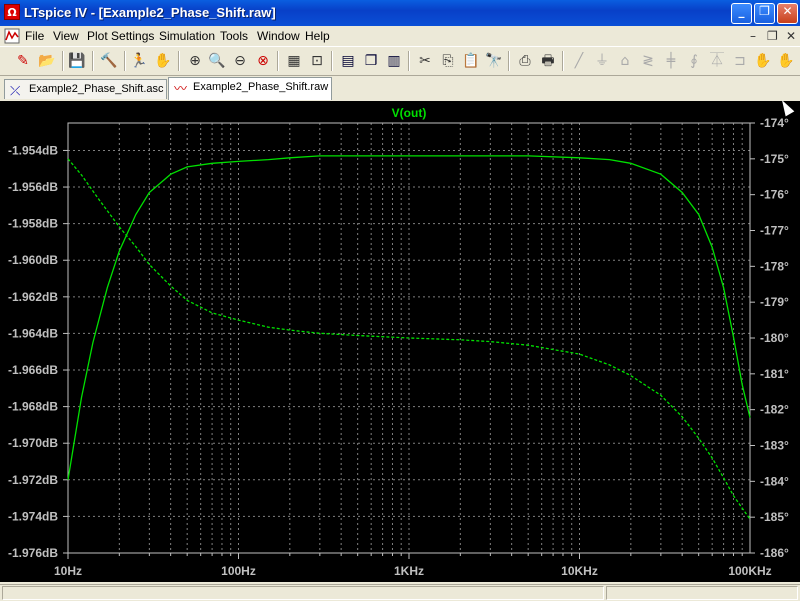  What do you see at coordinates (774, 159) in the screenshot?
I see `y-right-tick-label: -175°` at bounding box center [774, 159].